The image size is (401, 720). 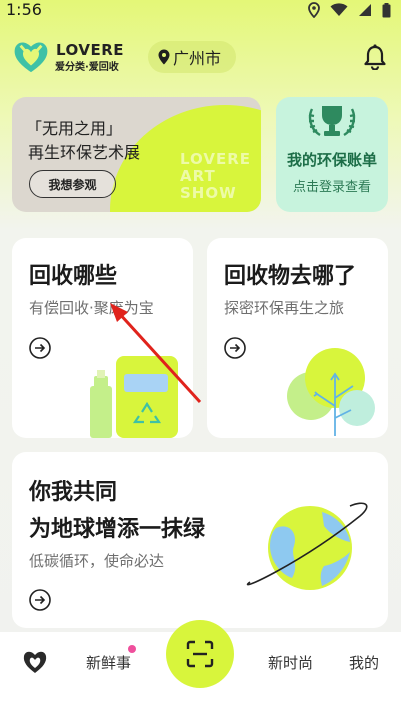 I want to click on signal-icon, so click(x=365, y=10).